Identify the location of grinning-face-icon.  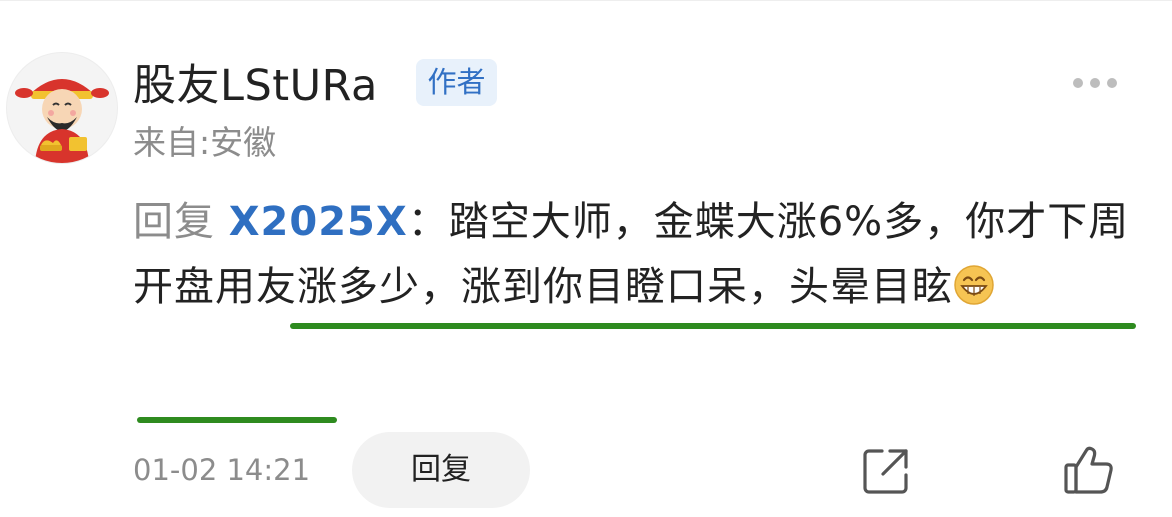
(974, 293).